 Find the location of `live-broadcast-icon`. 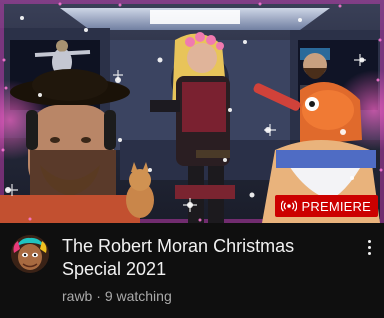

live-broadcast-icon is located at coordinates (289, 206).